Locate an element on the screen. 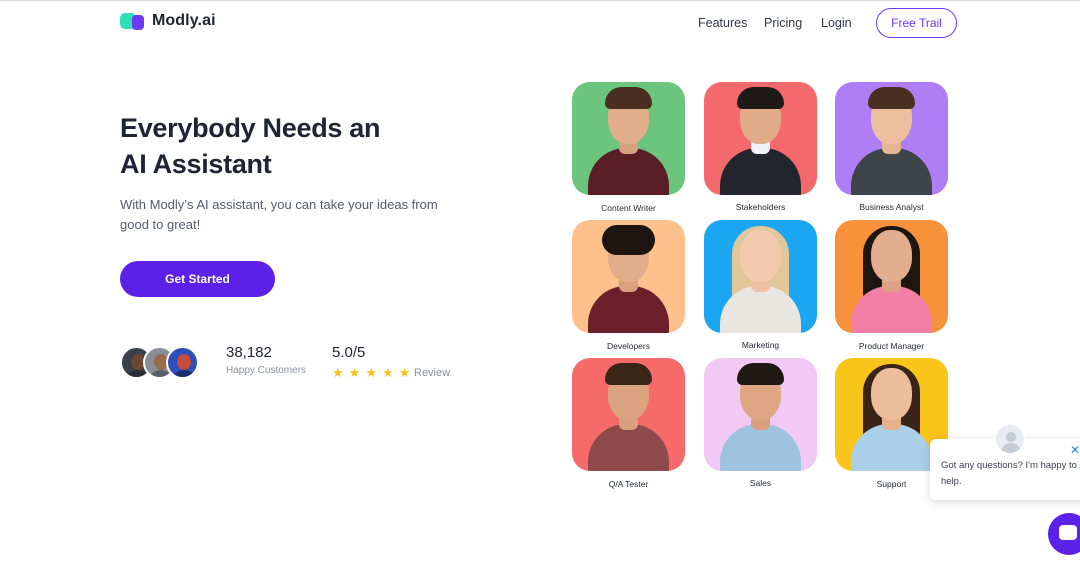 The height and width of the screenshot is (563, 1080). role-label-business-analyst: Business Analyst is located at coordinates (891, 207).